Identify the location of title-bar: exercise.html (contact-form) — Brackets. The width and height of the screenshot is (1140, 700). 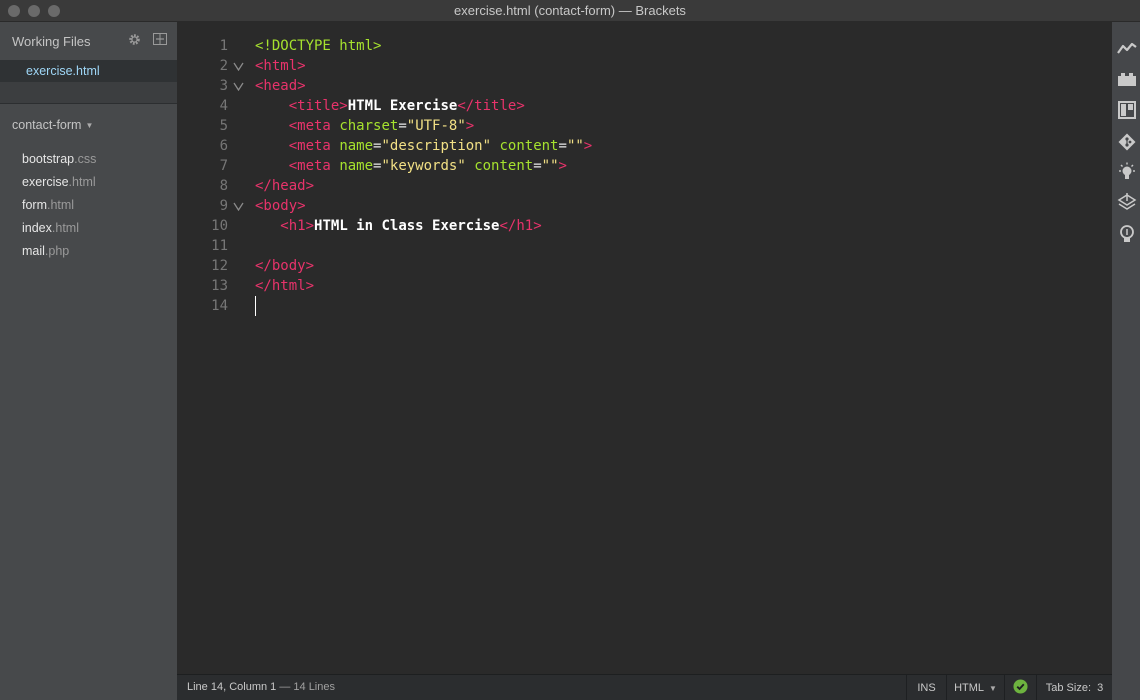
(570, 11).